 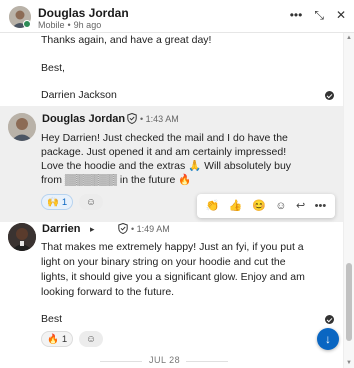 What do you see at coordinates (53, 202) in the screenshot?
I see `raising-hands-icon: 🙌` at bounding box center [53, 202].